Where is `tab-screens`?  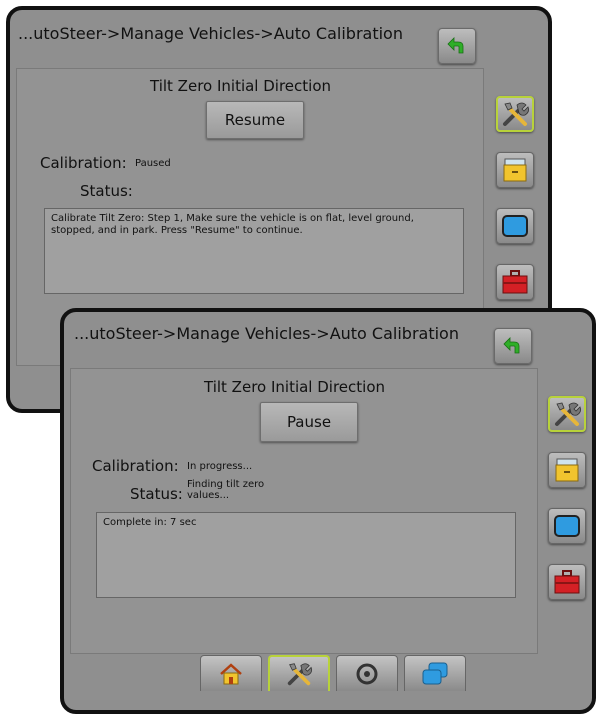 tab-screens is located at coordinates (435, 673).